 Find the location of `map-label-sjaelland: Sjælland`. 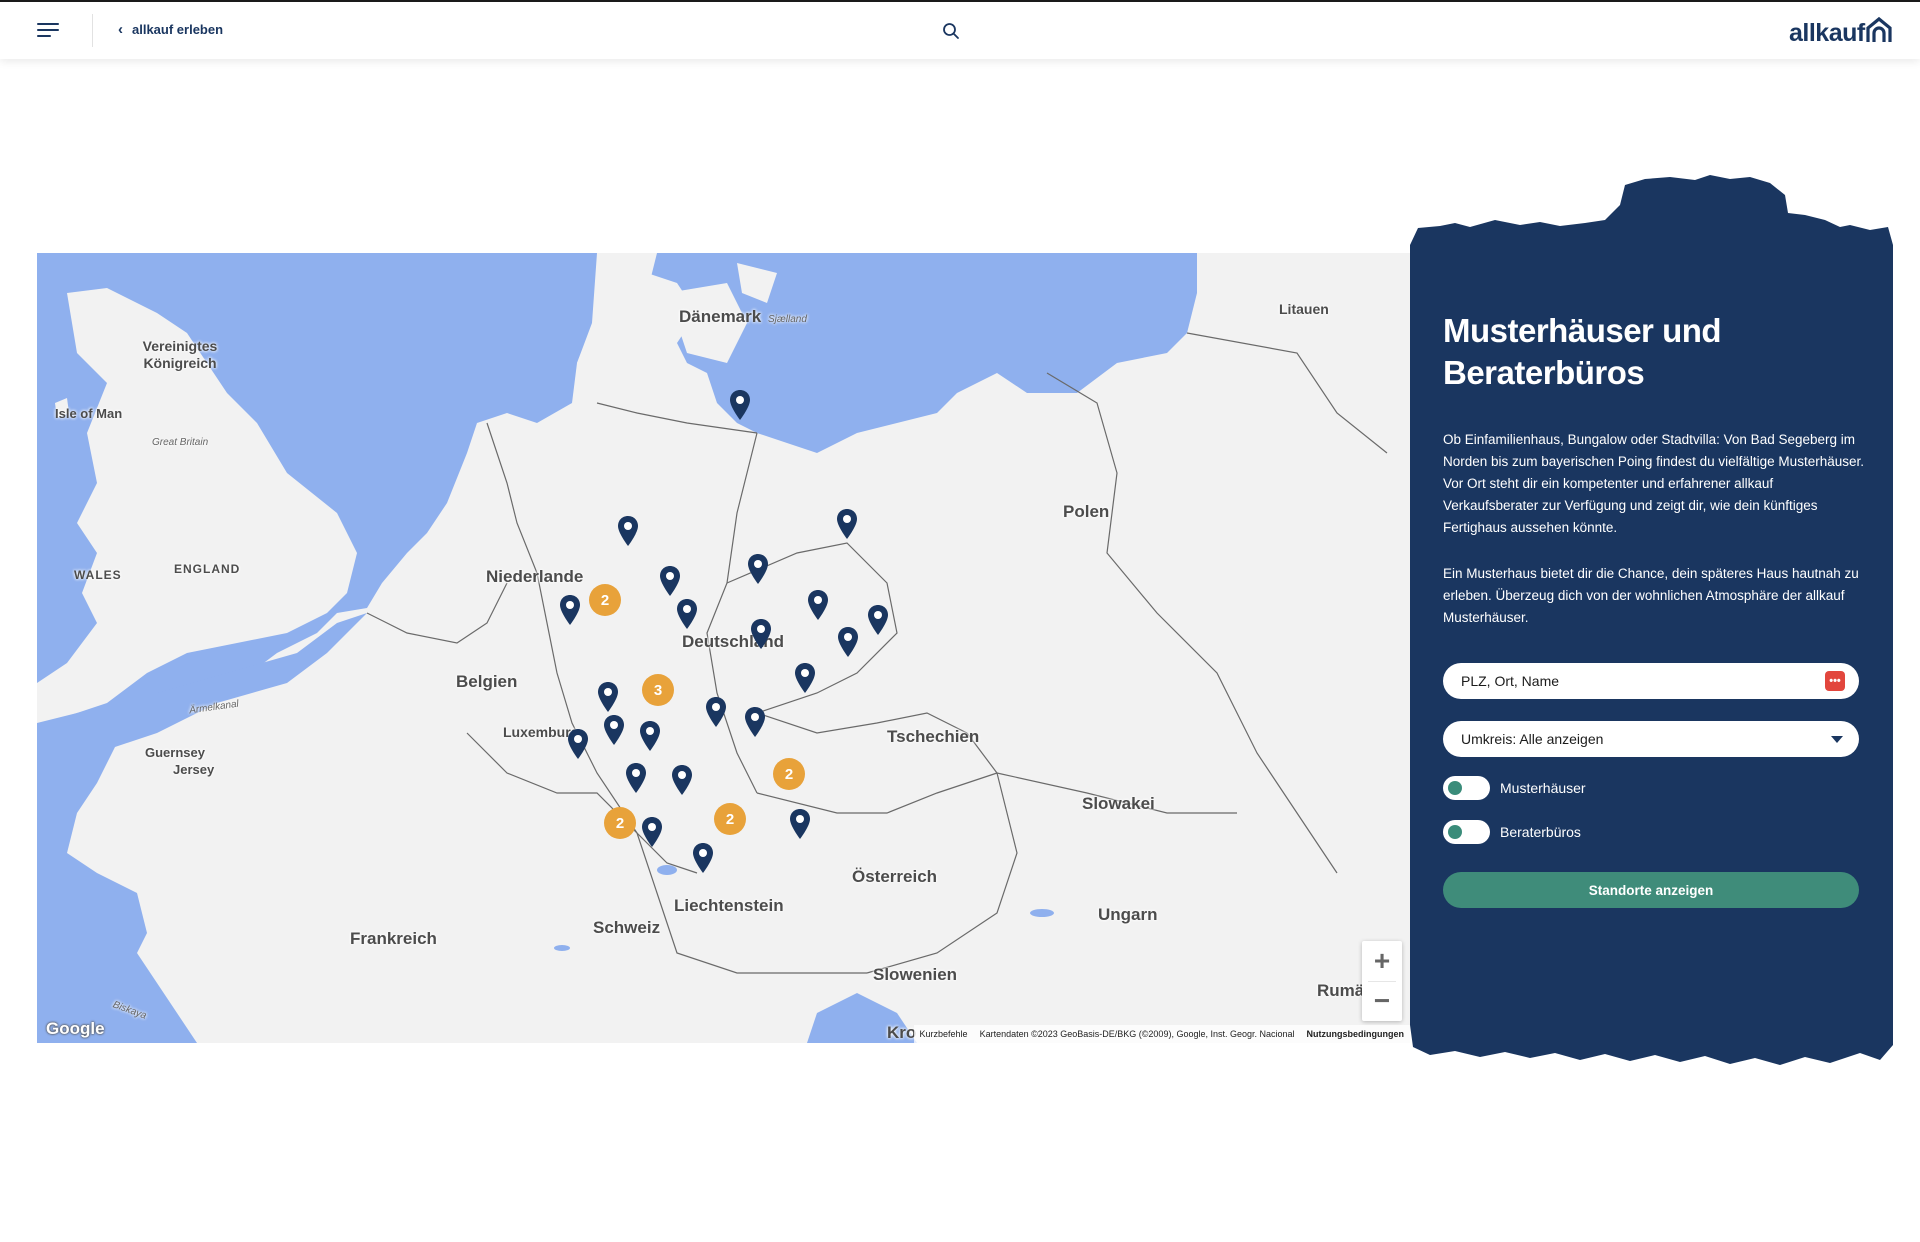

map-label-sjaelland: Sjælland is located at coordinates (787, 319).